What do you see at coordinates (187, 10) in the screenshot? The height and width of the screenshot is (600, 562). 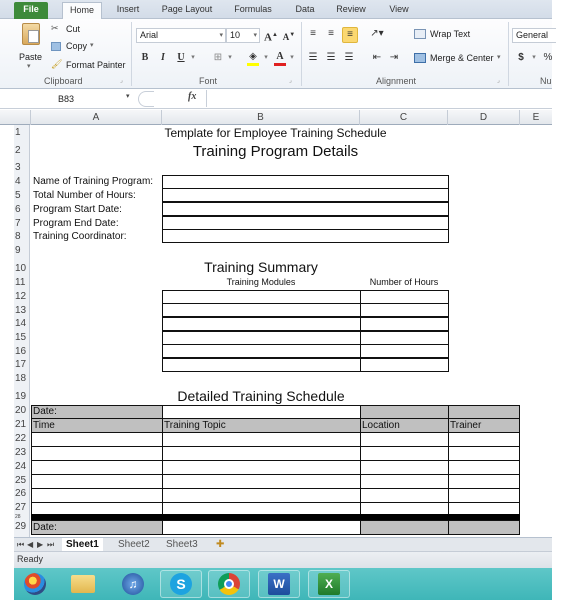 I see `tab-page-layout: Page Layout` at bounding box center [187, 10].